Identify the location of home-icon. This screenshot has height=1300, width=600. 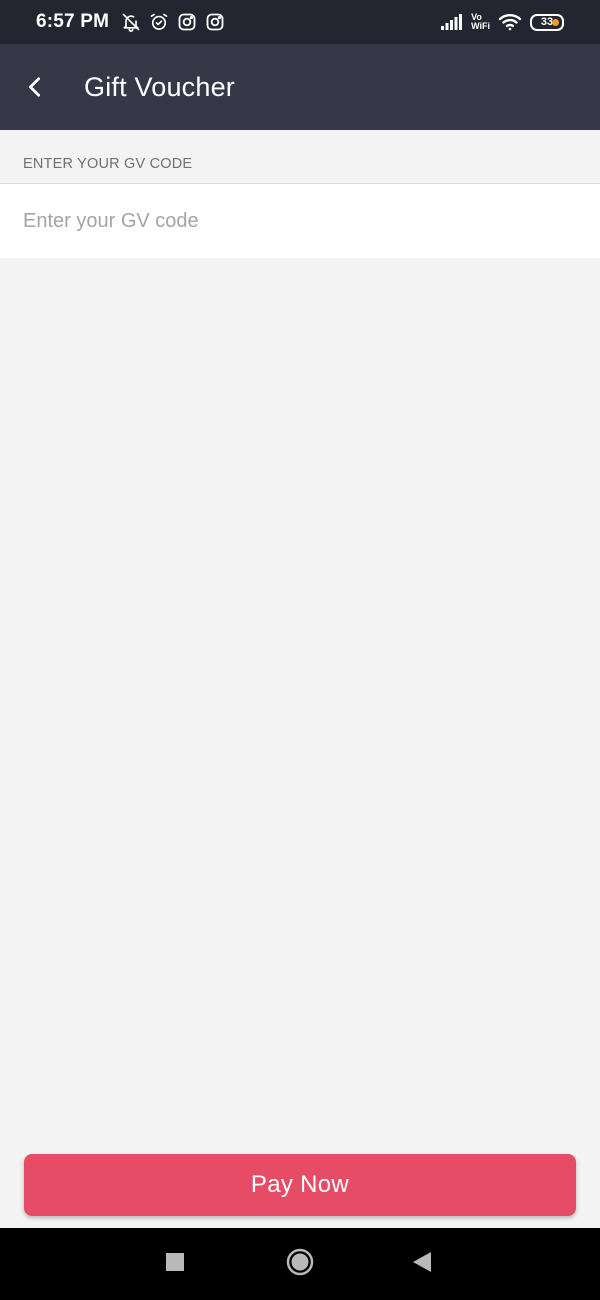
(300, 1264).